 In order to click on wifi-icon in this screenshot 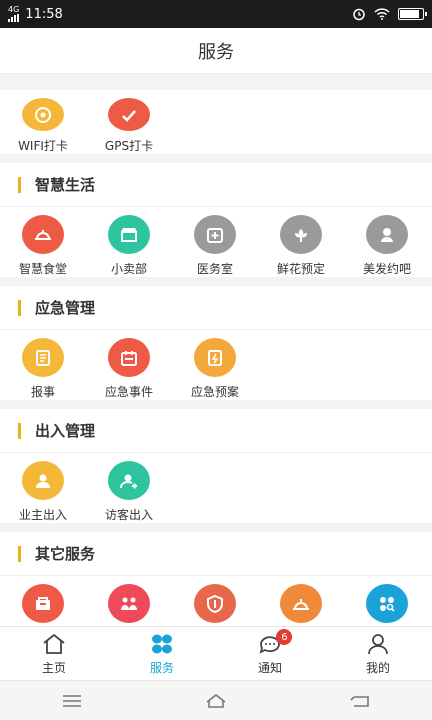, I will do `click(382, 14)`.